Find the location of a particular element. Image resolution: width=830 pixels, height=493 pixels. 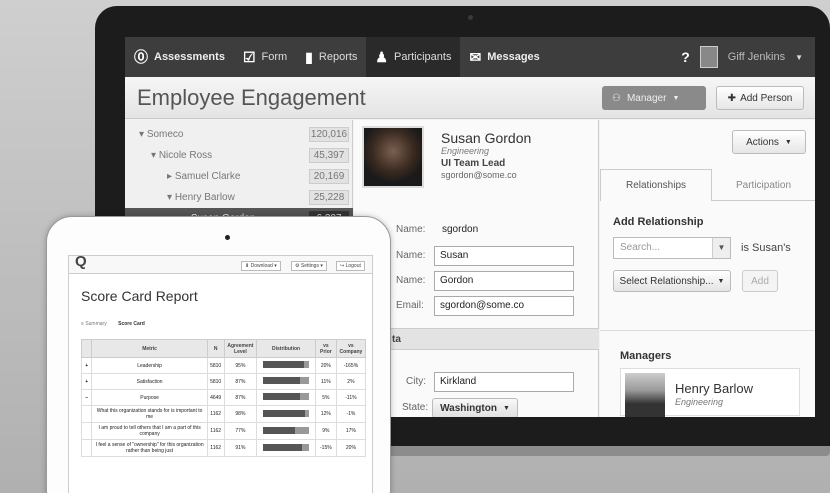

tab-summary: ≡ Summary is located at coordinates (94, 324).